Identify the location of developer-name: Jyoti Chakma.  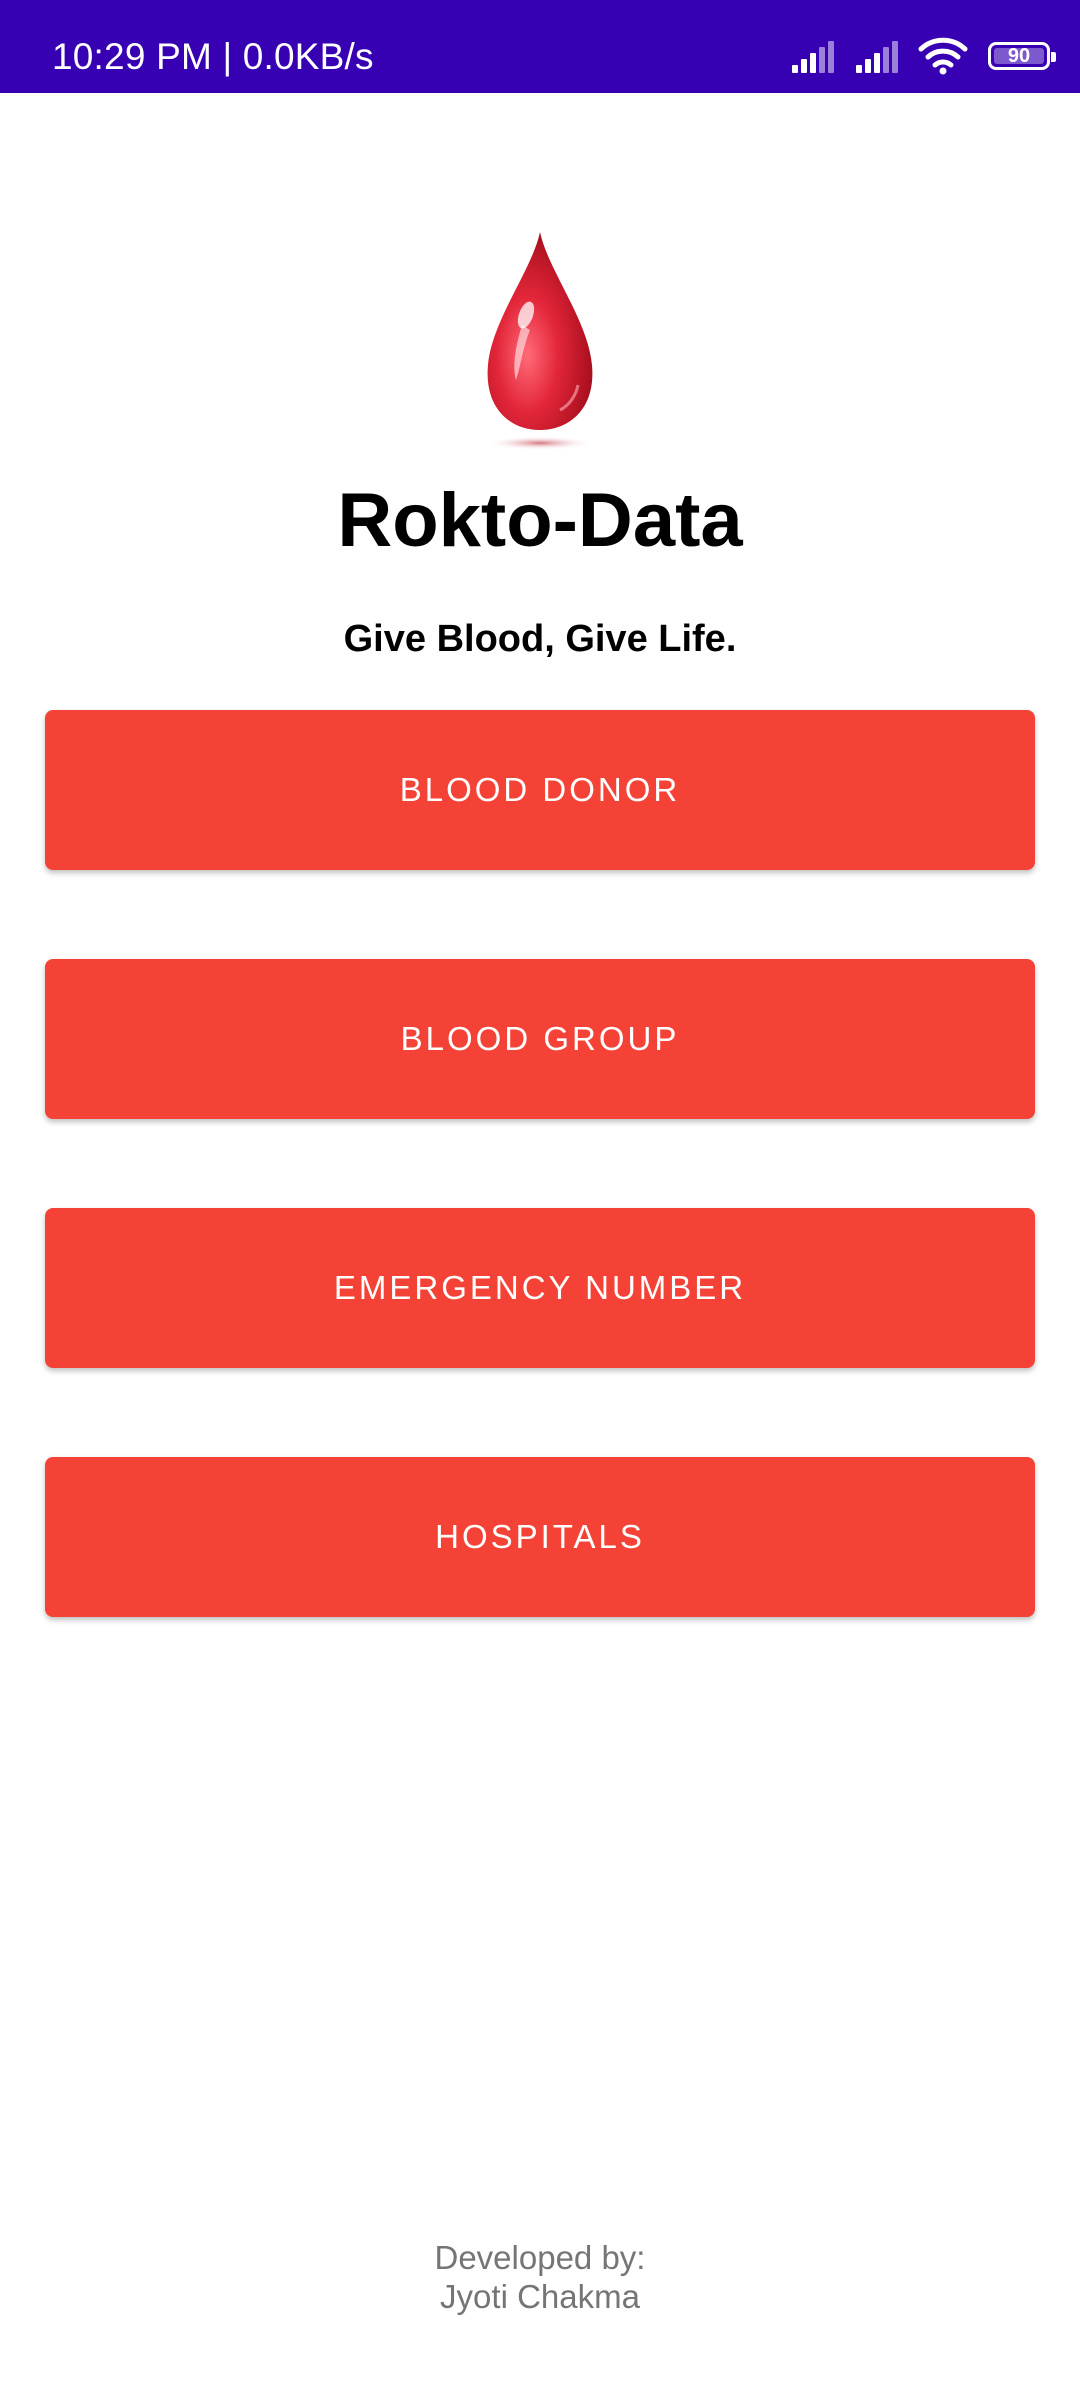
(540, 2296).